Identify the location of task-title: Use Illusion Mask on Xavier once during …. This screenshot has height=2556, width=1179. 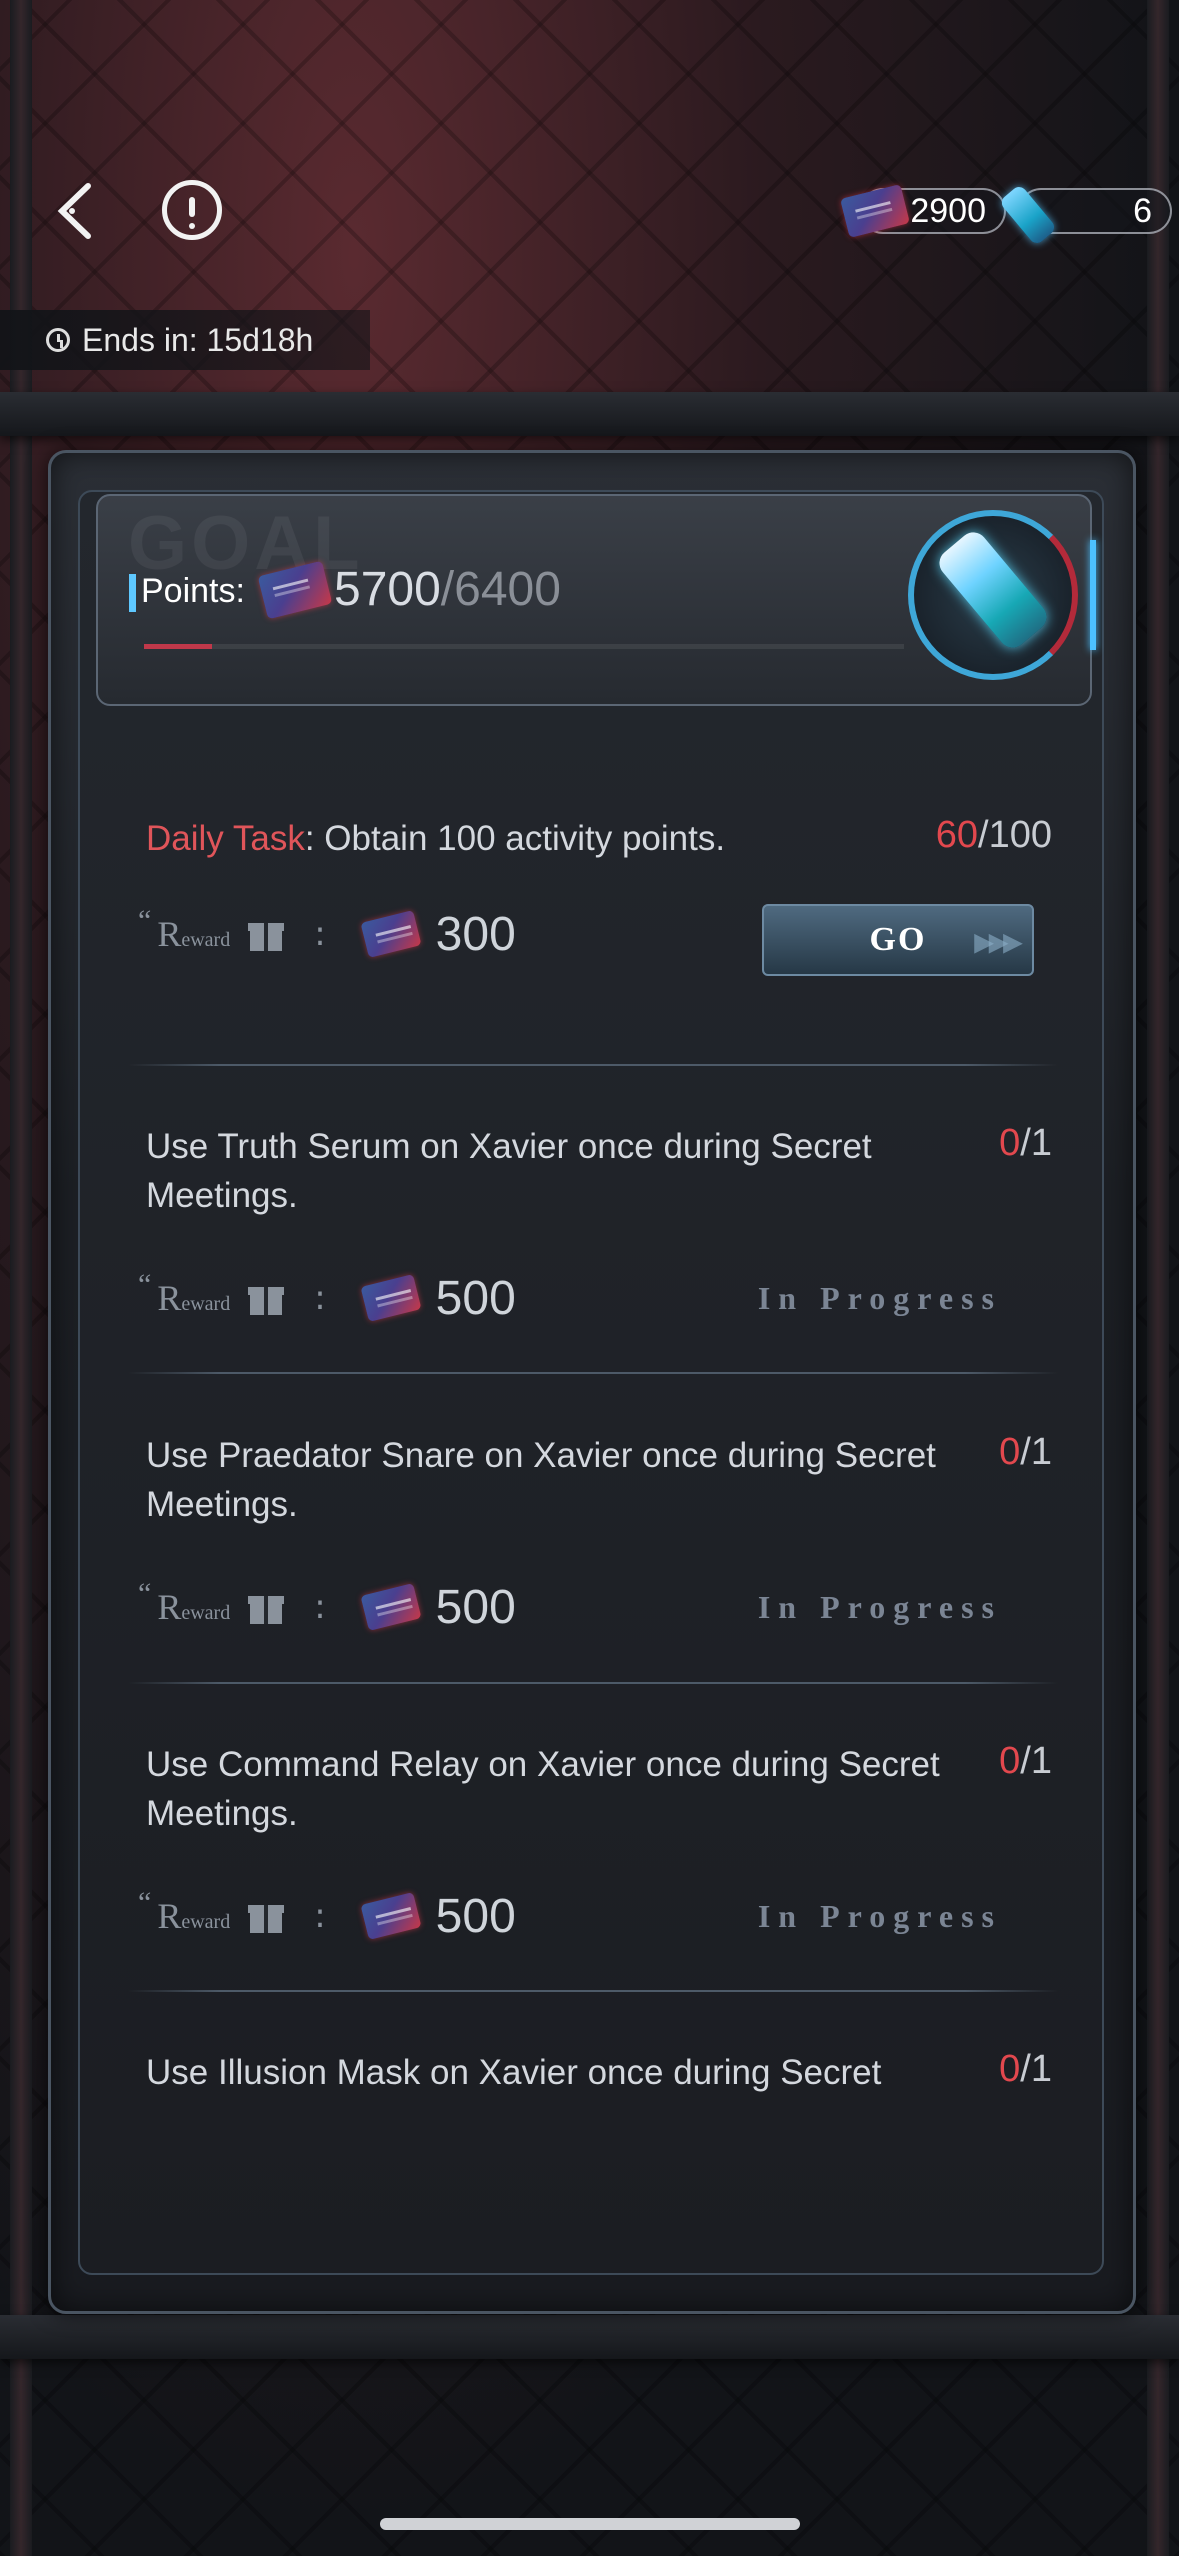
(514, 2072).